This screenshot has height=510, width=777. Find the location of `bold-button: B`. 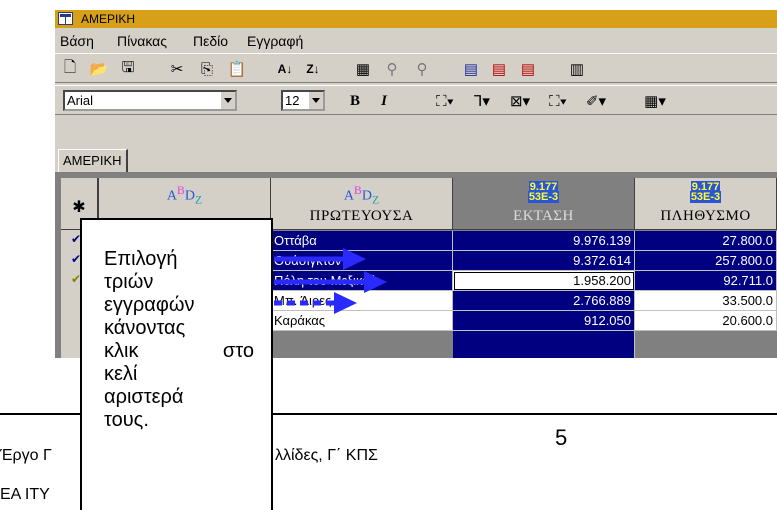

bold-button: B is located at coordinates (355, 101).